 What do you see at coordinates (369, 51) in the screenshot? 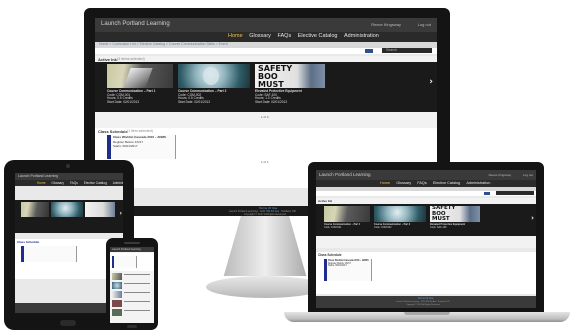
I see `search-go-button` at bounding box center [369, 51].